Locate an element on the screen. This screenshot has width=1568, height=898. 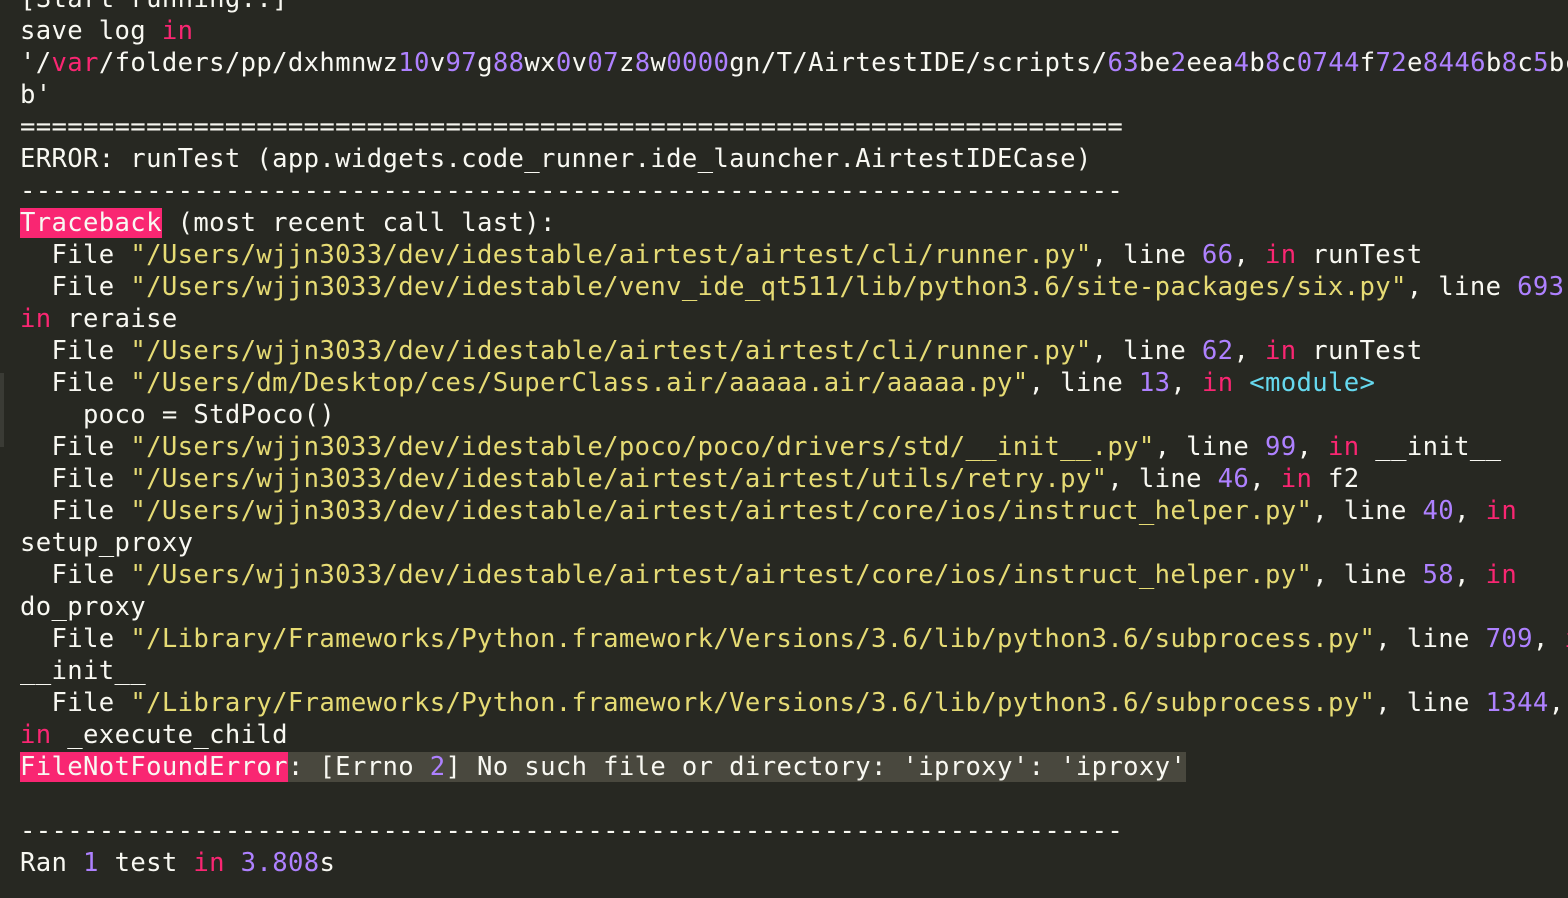
exception-name: FileNotFoundError is located at coordinates (154, 767).